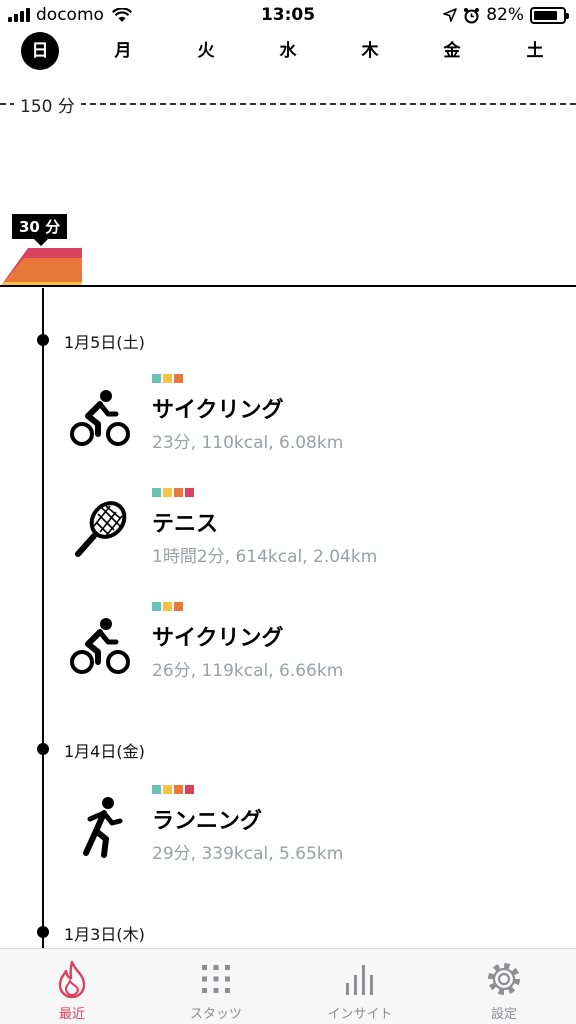 Image resolution: width=576 pixels, height=1024 pixels. I want to click on tab-settings: 設定, so click(504, 990).